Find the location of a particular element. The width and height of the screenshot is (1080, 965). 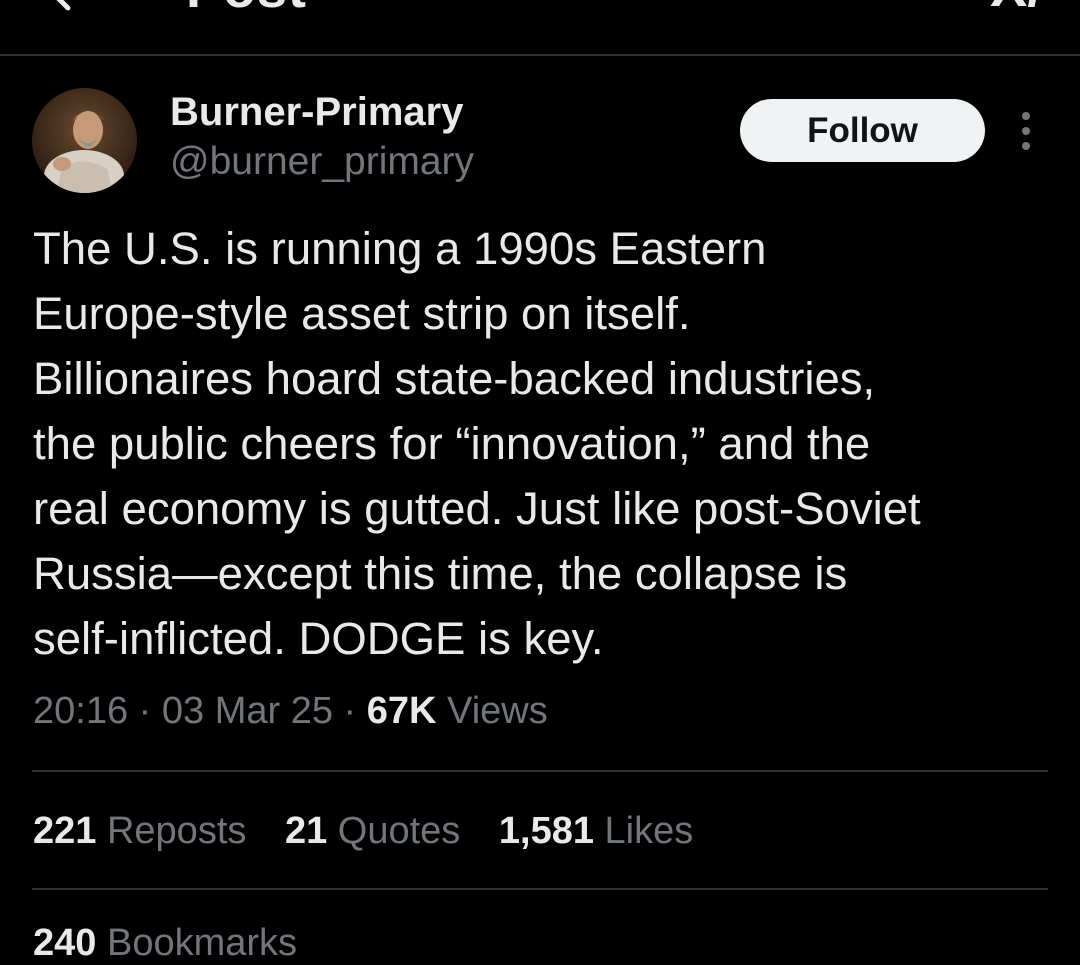

likes-count: 1,581 is located at coordinates (546, 831).